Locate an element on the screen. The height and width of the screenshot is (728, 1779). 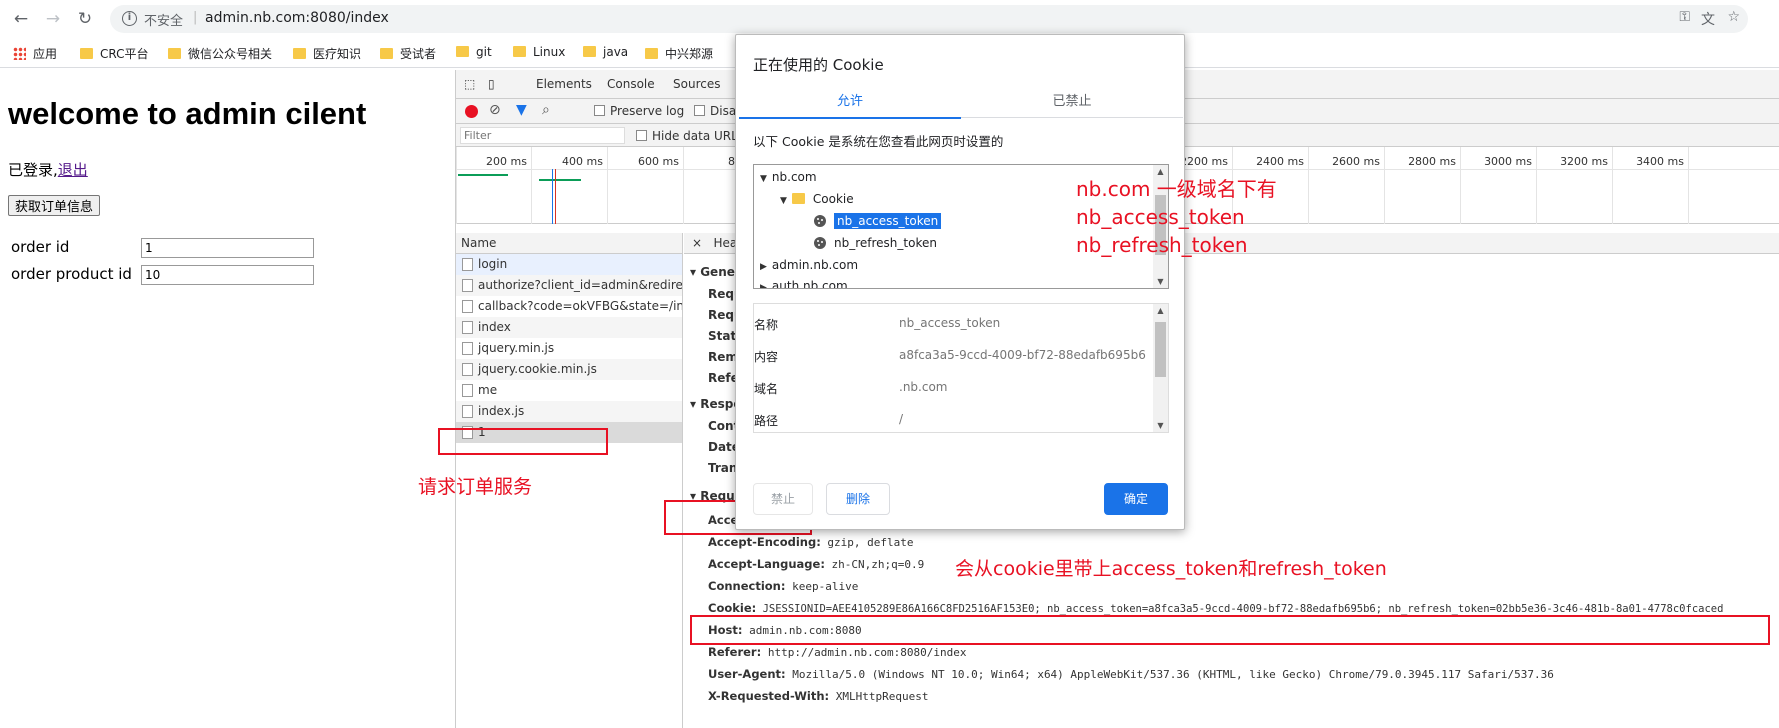
bookmark-apps: 应用 is located at coordinates (35, 53).